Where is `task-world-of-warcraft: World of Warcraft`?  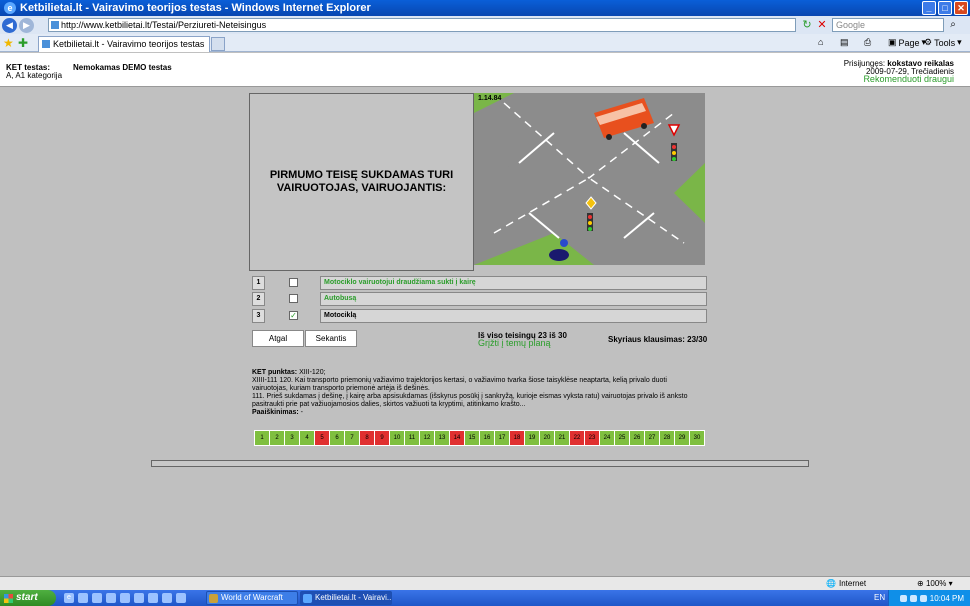 task-world-of-warcraft: World of Warcraft is located at coordinates (252, 598).